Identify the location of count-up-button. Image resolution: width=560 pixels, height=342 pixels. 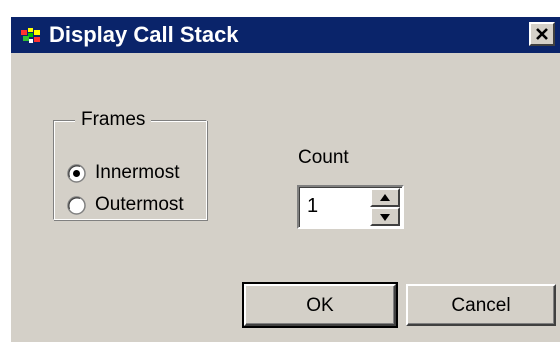
(385, 197).